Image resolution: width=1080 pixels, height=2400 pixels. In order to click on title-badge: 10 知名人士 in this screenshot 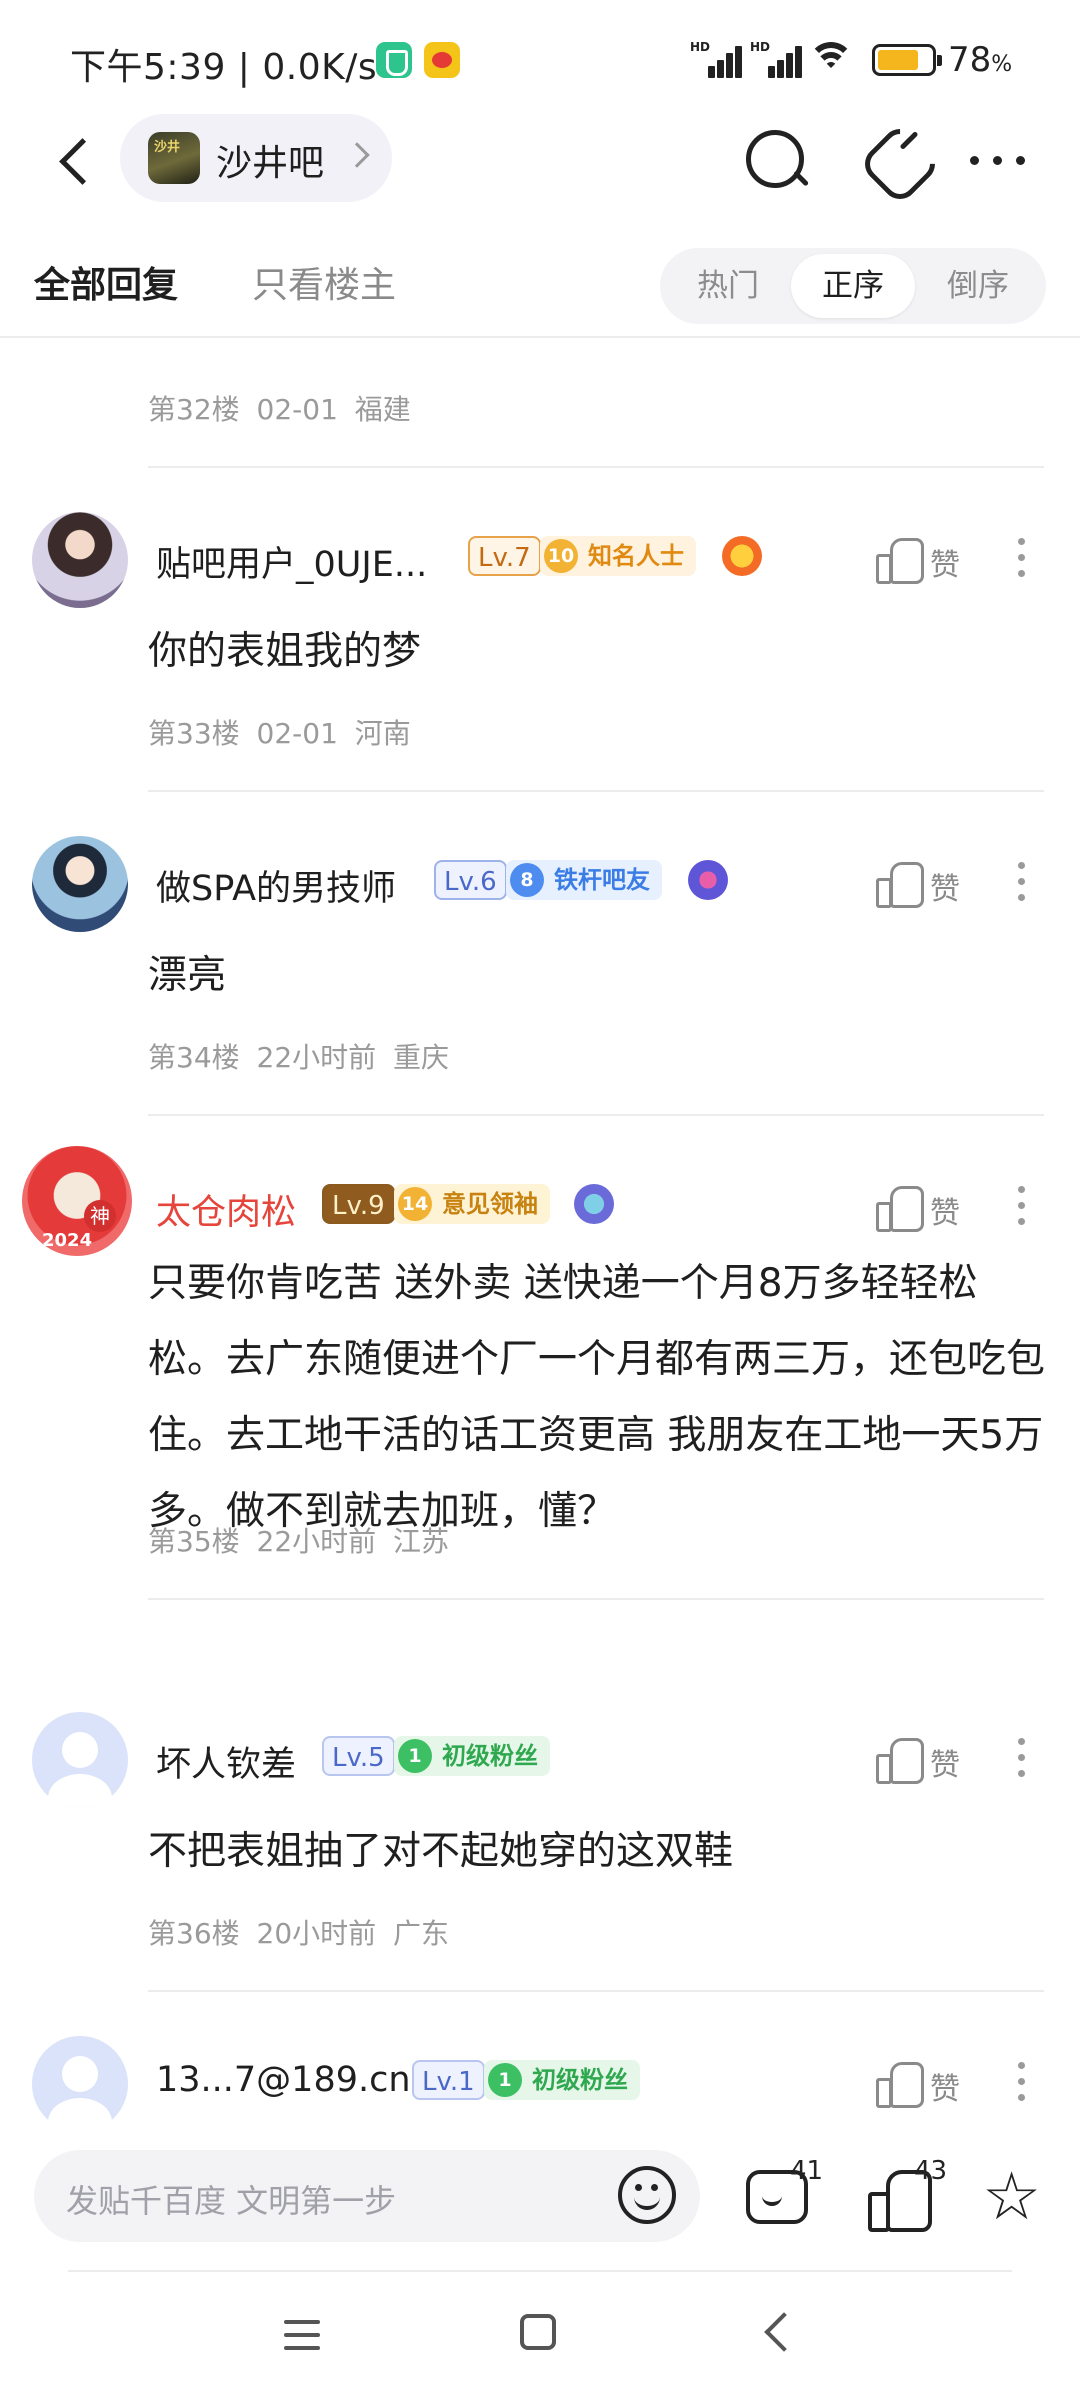, I will do `click(618, 556)`.